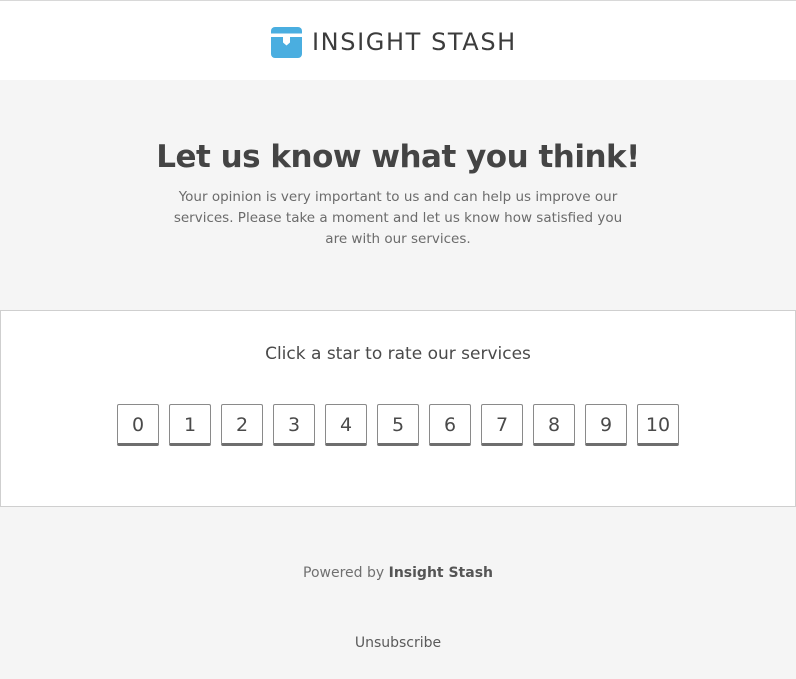  Describe the element at coordinates (502, 425) in the screenshot. I see `rating-option-7: 7` at that location.